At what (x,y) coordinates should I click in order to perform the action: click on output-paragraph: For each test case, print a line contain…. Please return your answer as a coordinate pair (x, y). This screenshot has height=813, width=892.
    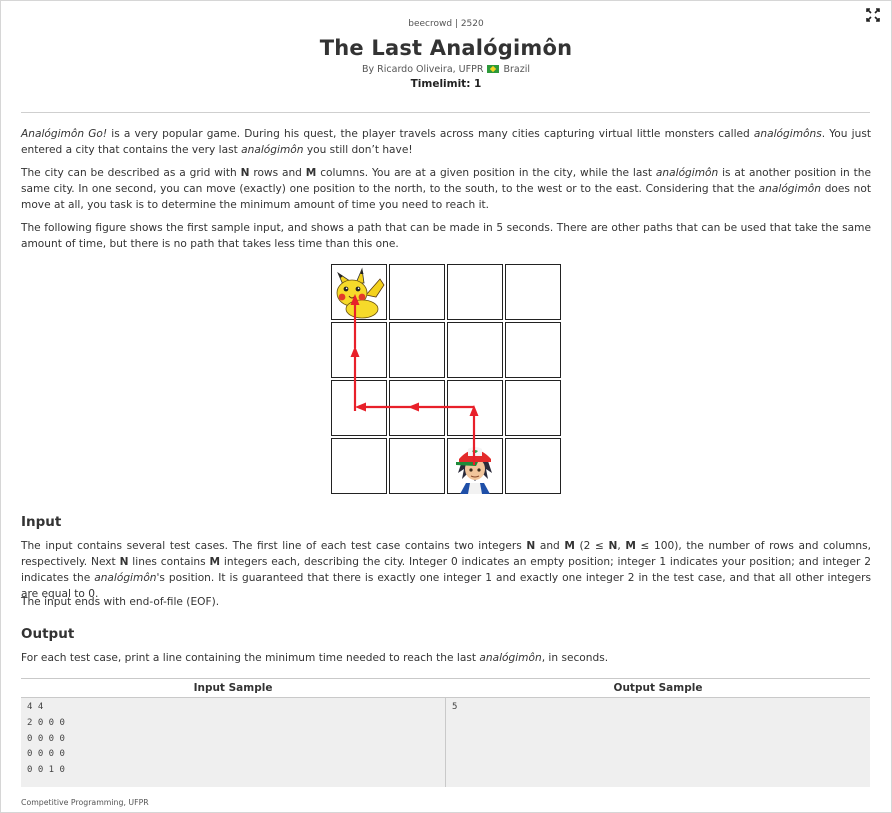
    Looking at the image, I should click on (315, 658).